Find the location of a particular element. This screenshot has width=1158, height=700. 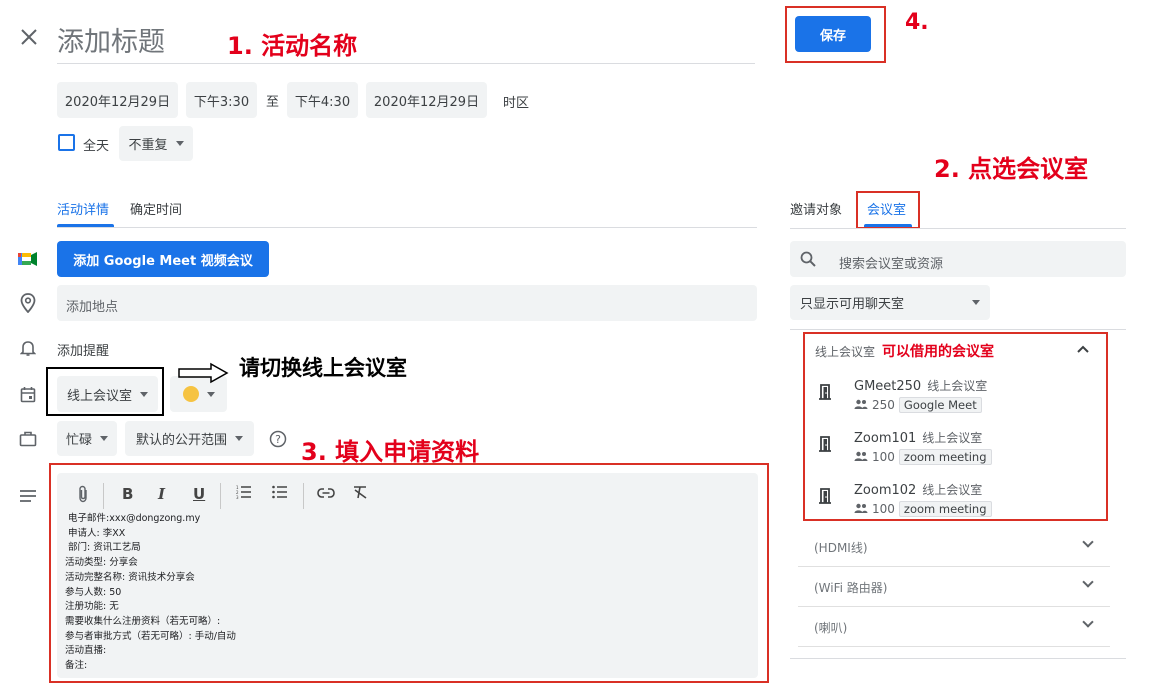

description-line: 活动直播: is located at coordinates (86, 651).